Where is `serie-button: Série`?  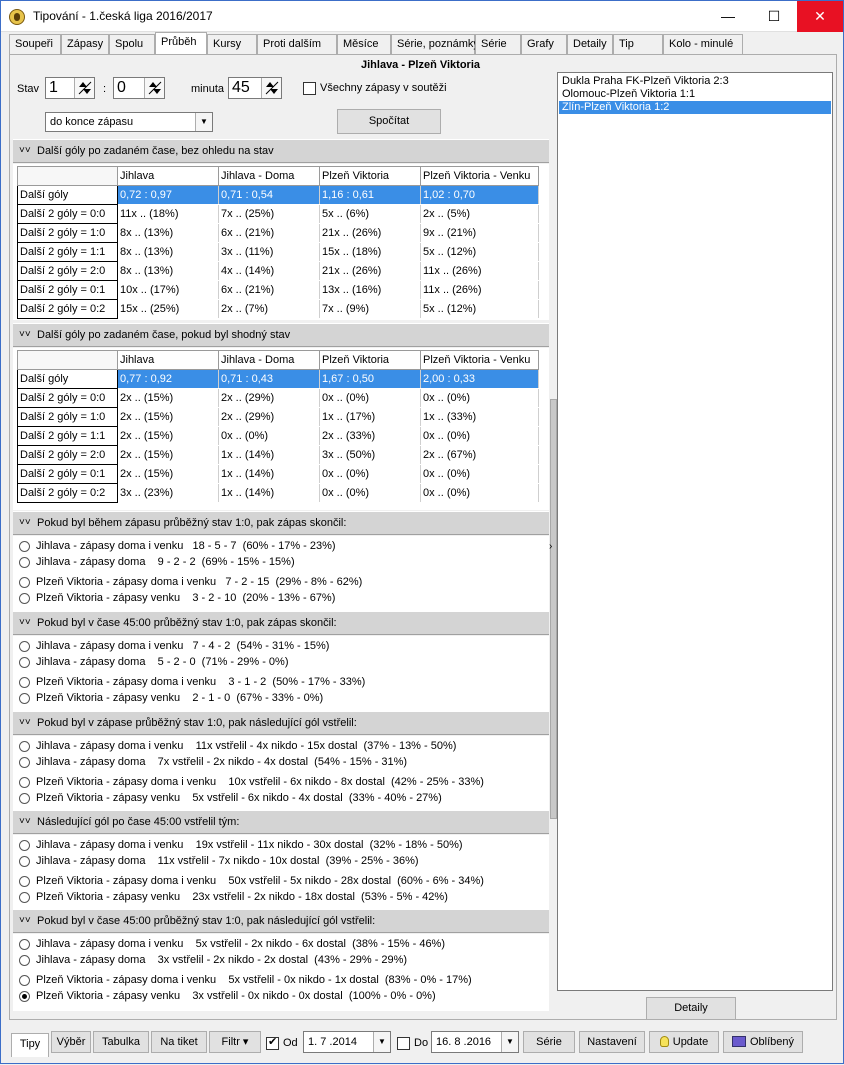 serie-button: Série is located at coordinates (549, 1042).